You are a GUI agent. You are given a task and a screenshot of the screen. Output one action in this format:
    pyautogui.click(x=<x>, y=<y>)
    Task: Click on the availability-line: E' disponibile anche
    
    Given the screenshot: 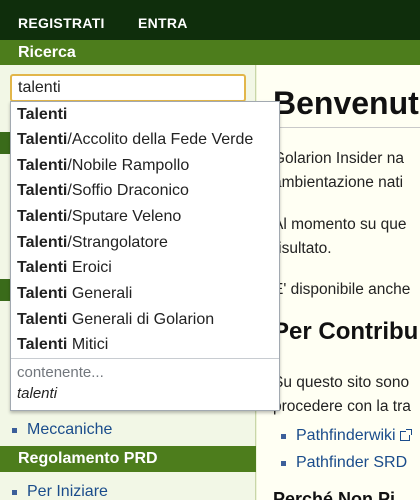 What is the action you would take?
    pyautogui.click(x=342, y=289)
    